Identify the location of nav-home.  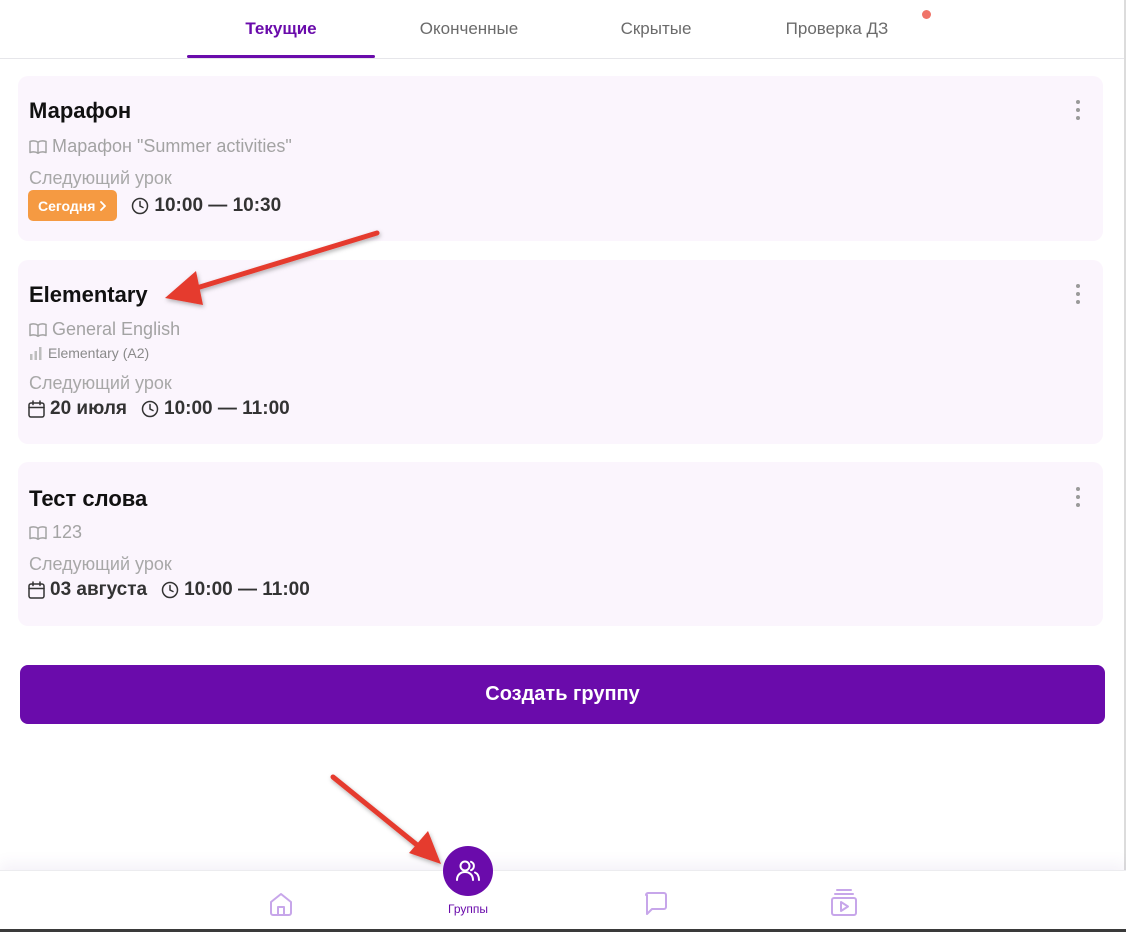
(281, 906).